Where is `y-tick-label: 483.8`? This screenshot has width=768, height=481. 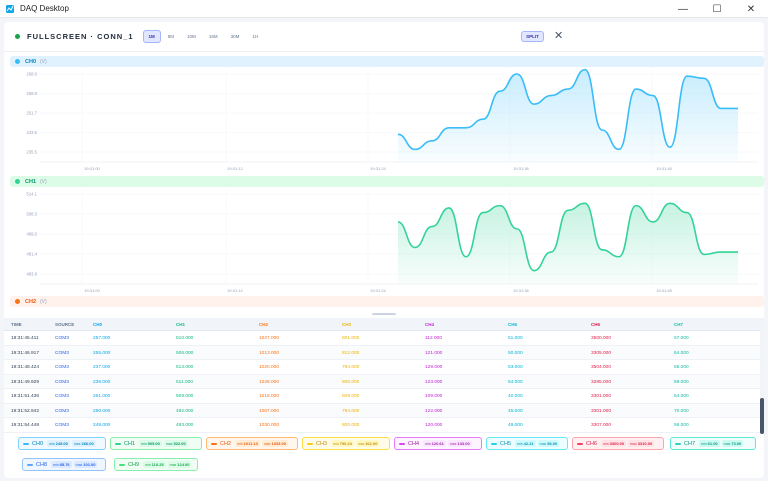 y-tick-label: 483.8 is located at coordinates (32, 274).